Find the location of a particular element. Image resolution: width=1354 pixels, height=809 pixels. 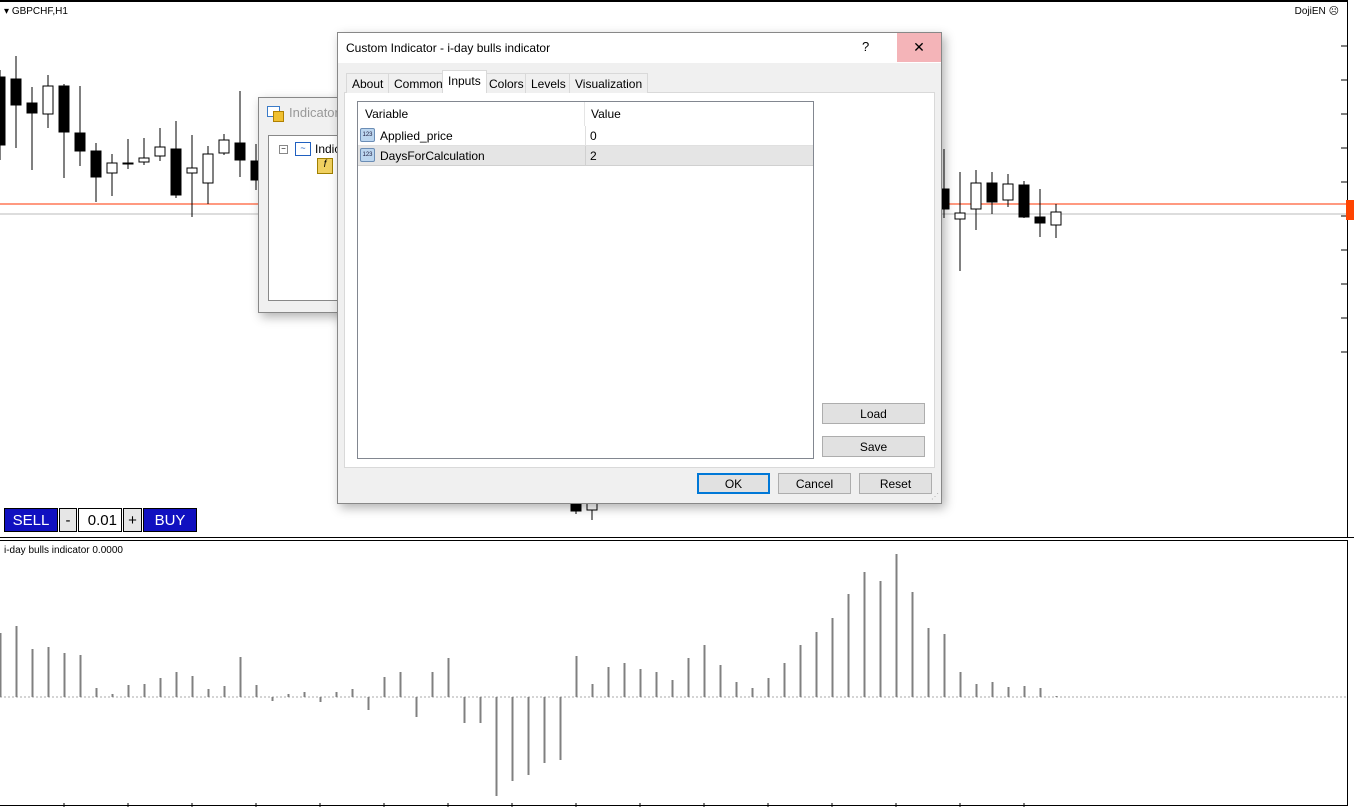

window-separator is located at coordinates (677, 537).